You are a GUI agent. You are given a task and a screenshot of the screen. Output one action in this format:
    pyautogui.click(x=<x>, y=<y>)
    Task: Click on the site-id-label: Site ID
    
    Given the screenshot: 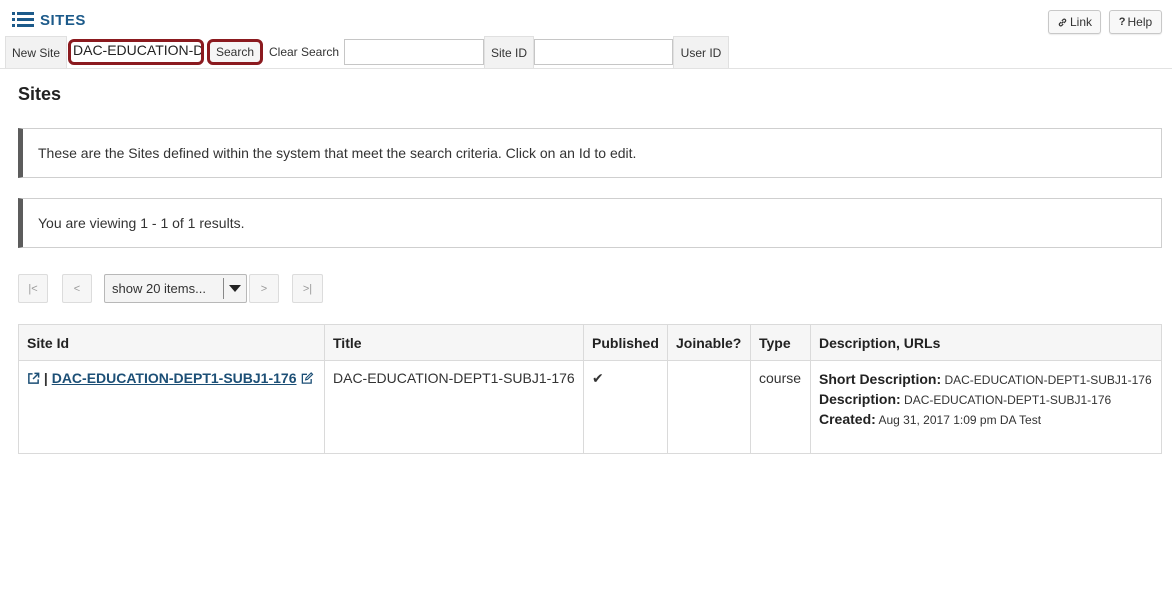 What is the action you would take?
    pyautogui.click(x=509, y=52)
    